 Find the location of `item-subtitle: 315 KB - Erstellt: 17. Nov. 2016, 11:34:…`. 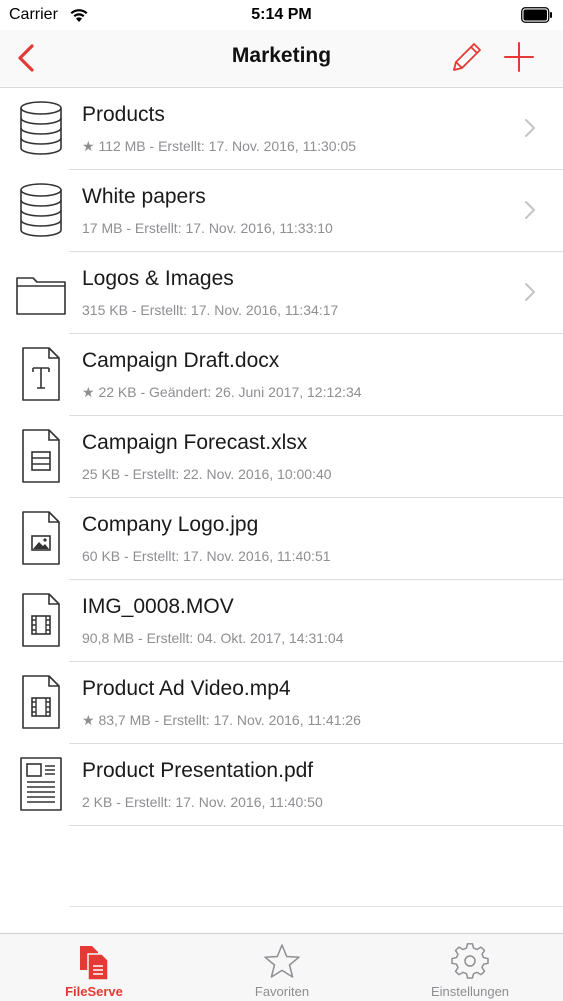

item-subtitle: 315 KB - Erstellt: 17. Nov. 2016, 11:34:… is located at coordinates (210, 310).